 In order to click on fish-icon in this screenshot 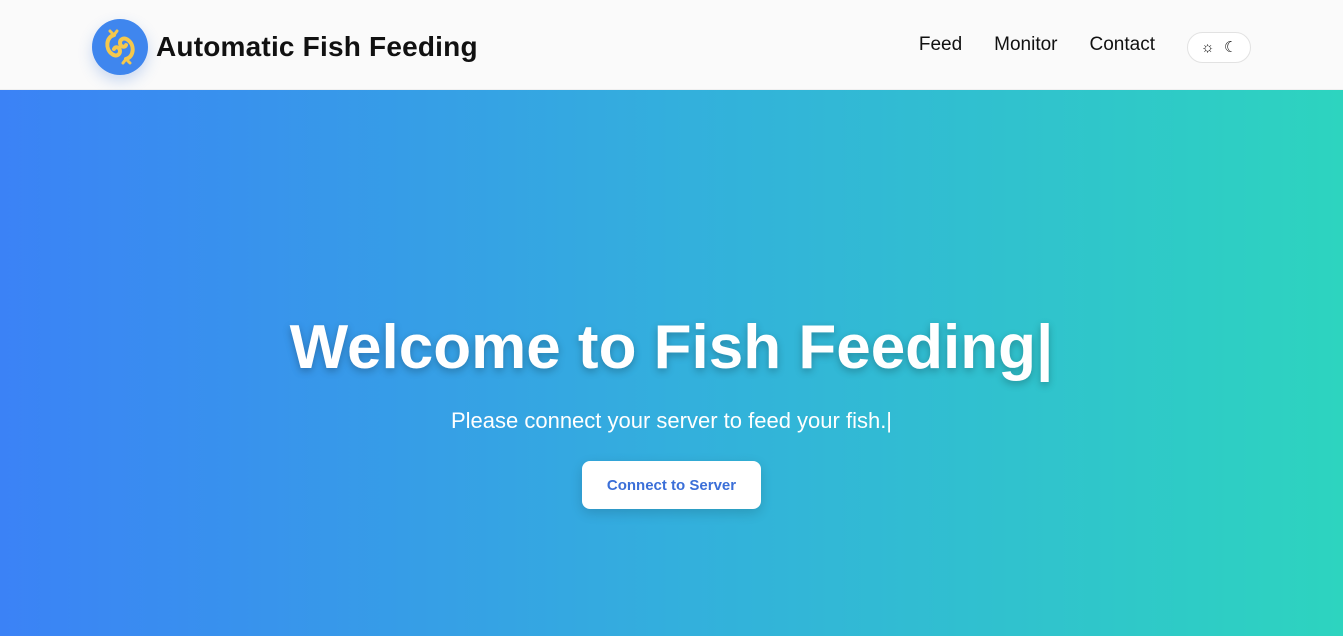, I will do `click(120, 47)`.